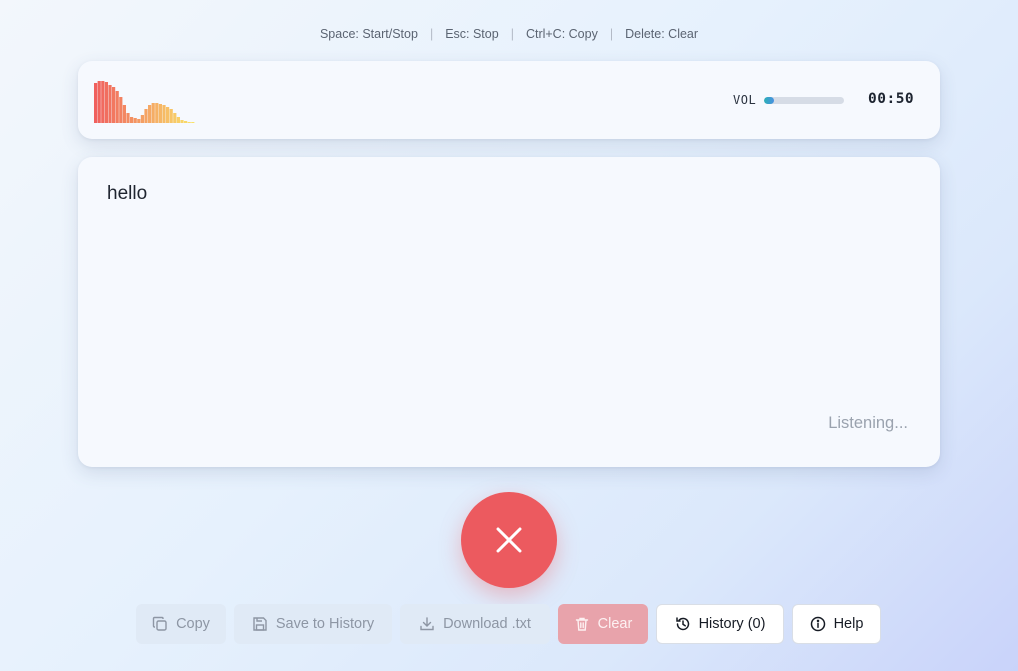  Describe the element at coordinates (144, 102) in the screenshot. I see `audio-waveform` at that location.